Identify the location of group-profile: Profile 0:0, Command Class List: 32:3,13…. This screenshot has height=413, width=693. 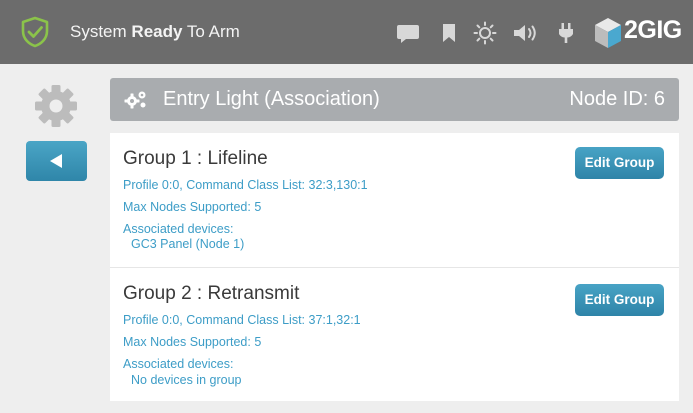
(245, 185).